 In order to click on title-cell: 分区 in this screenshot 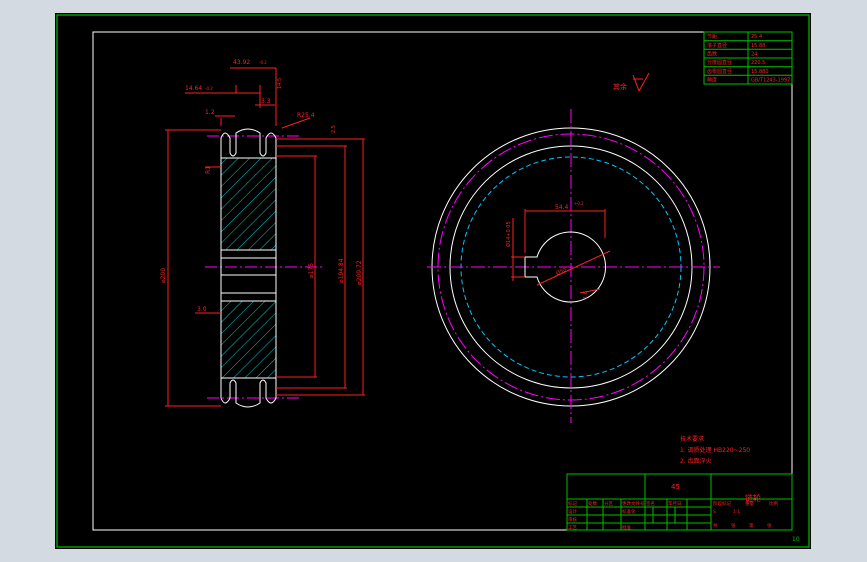, I will do `click(608, 503)`.